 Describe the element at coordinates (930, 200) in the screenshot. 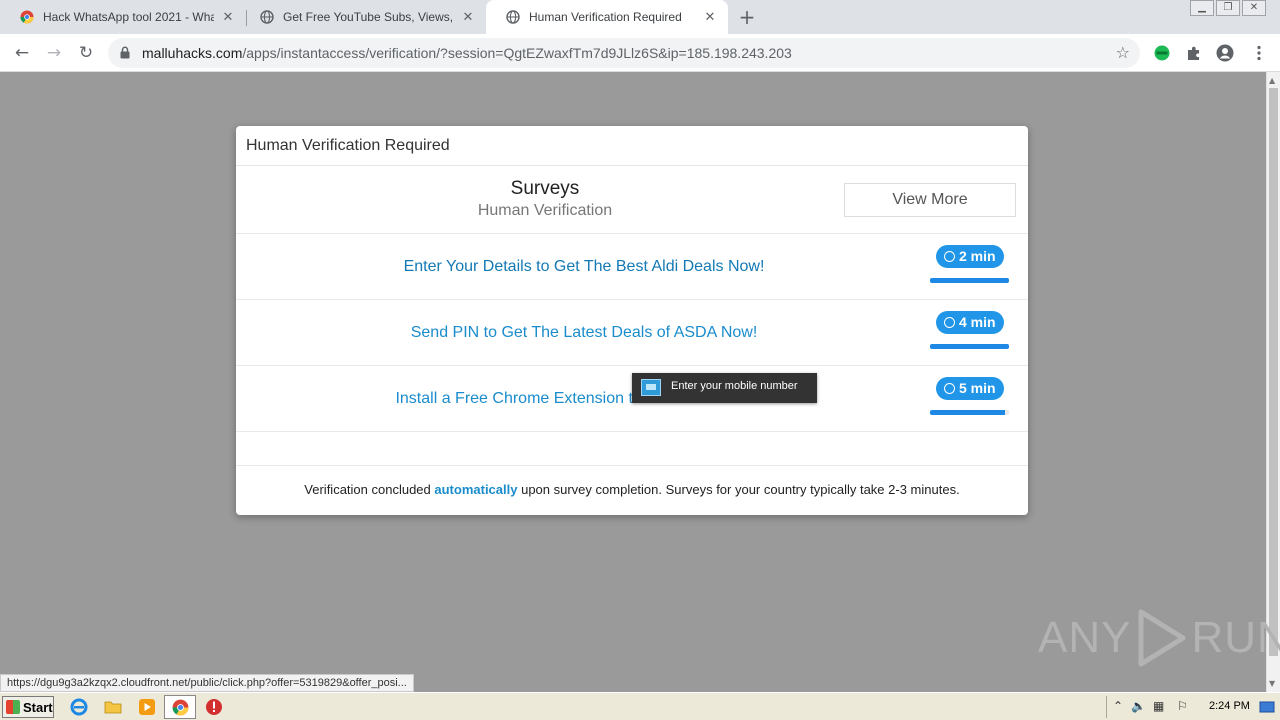

I see `view-more-button: View More` at that location.